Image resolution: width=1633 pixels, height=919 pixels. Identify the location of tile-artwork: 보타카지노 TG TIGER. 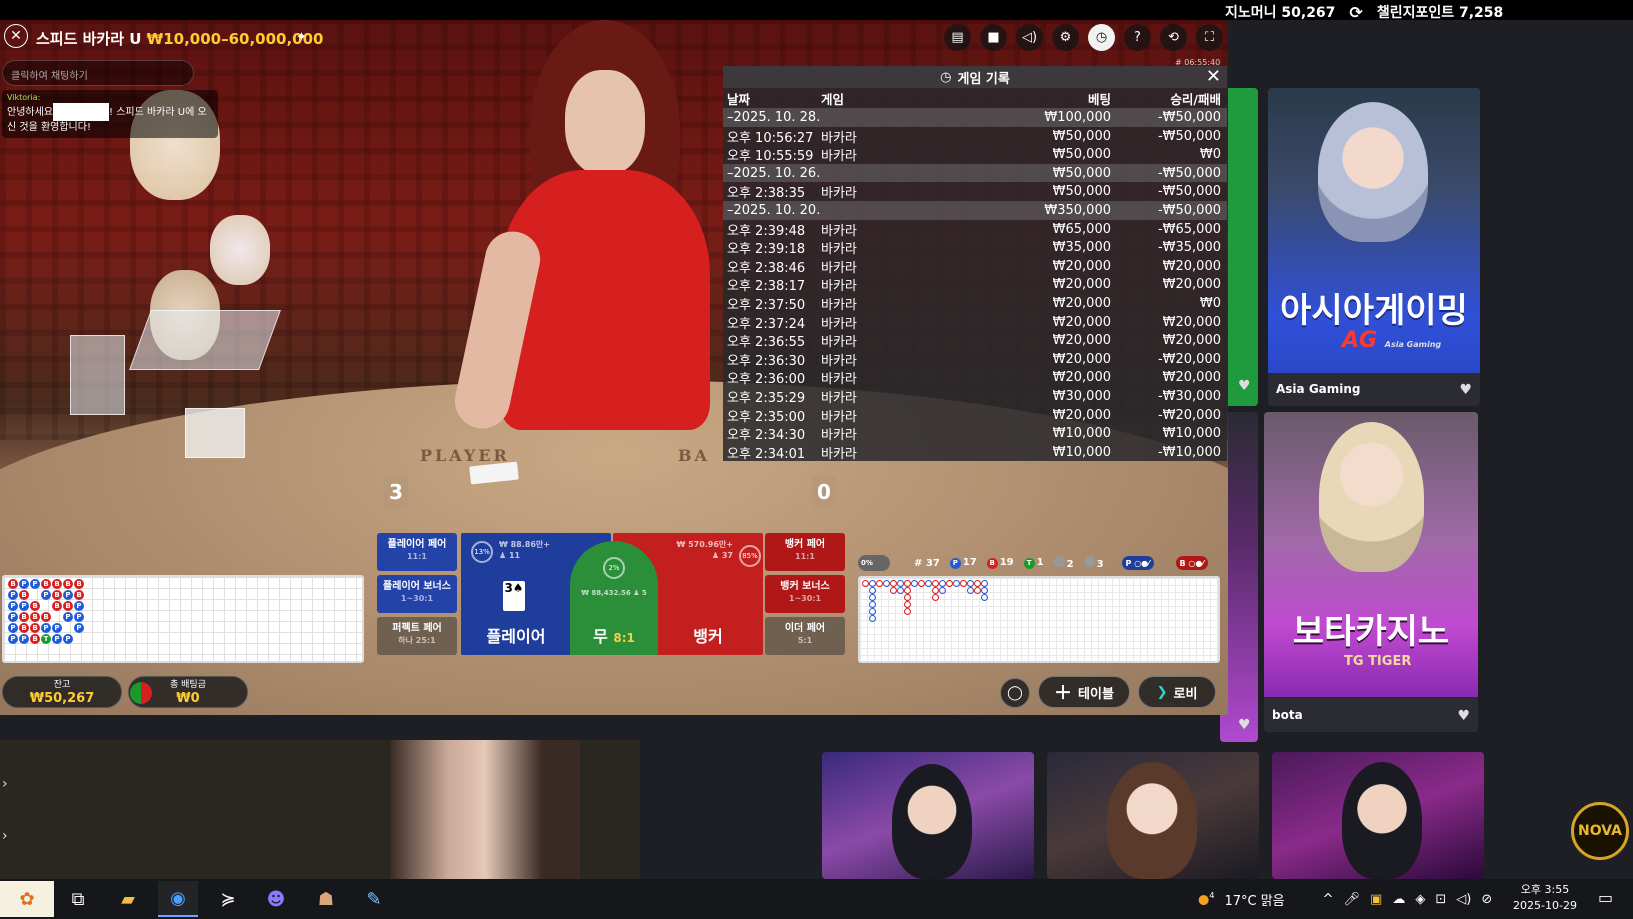
(1371, 554).